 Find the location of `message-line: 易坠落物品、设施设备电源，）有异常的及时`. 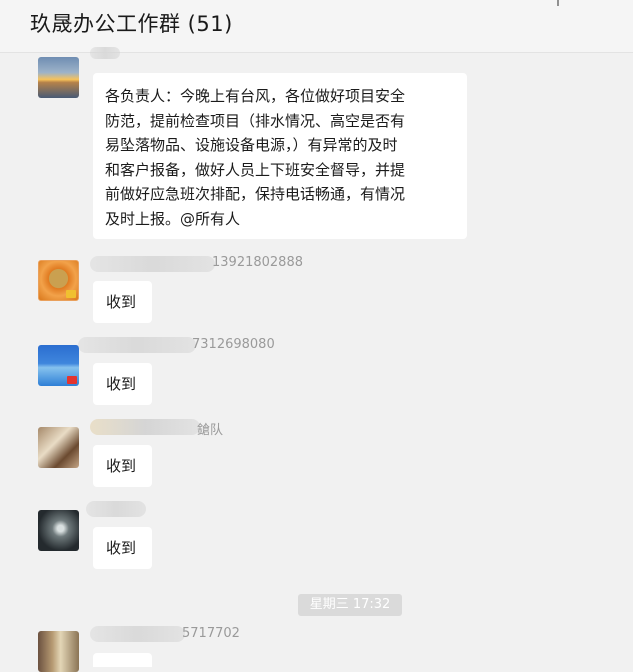

message-line: 易坠落物品、设施设备电源，）有异常的及时 is located at coordinates (251, 145).